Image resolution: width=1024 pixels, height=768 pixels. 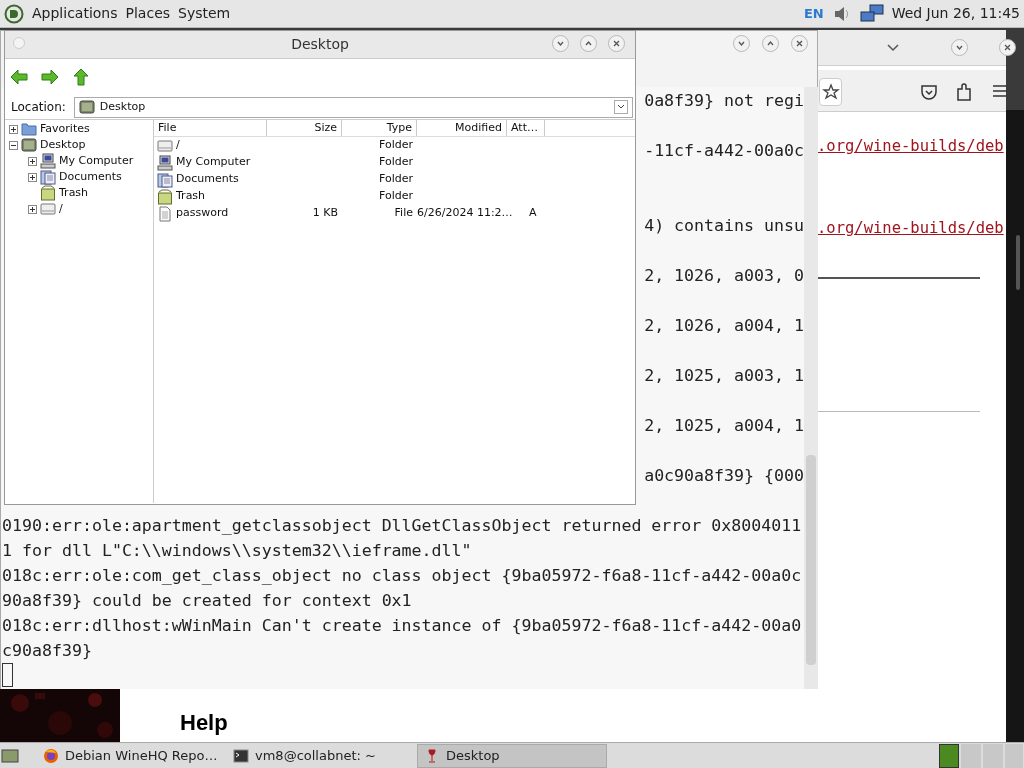 I want to click on extensions-icon, so click(x=964, y=92).